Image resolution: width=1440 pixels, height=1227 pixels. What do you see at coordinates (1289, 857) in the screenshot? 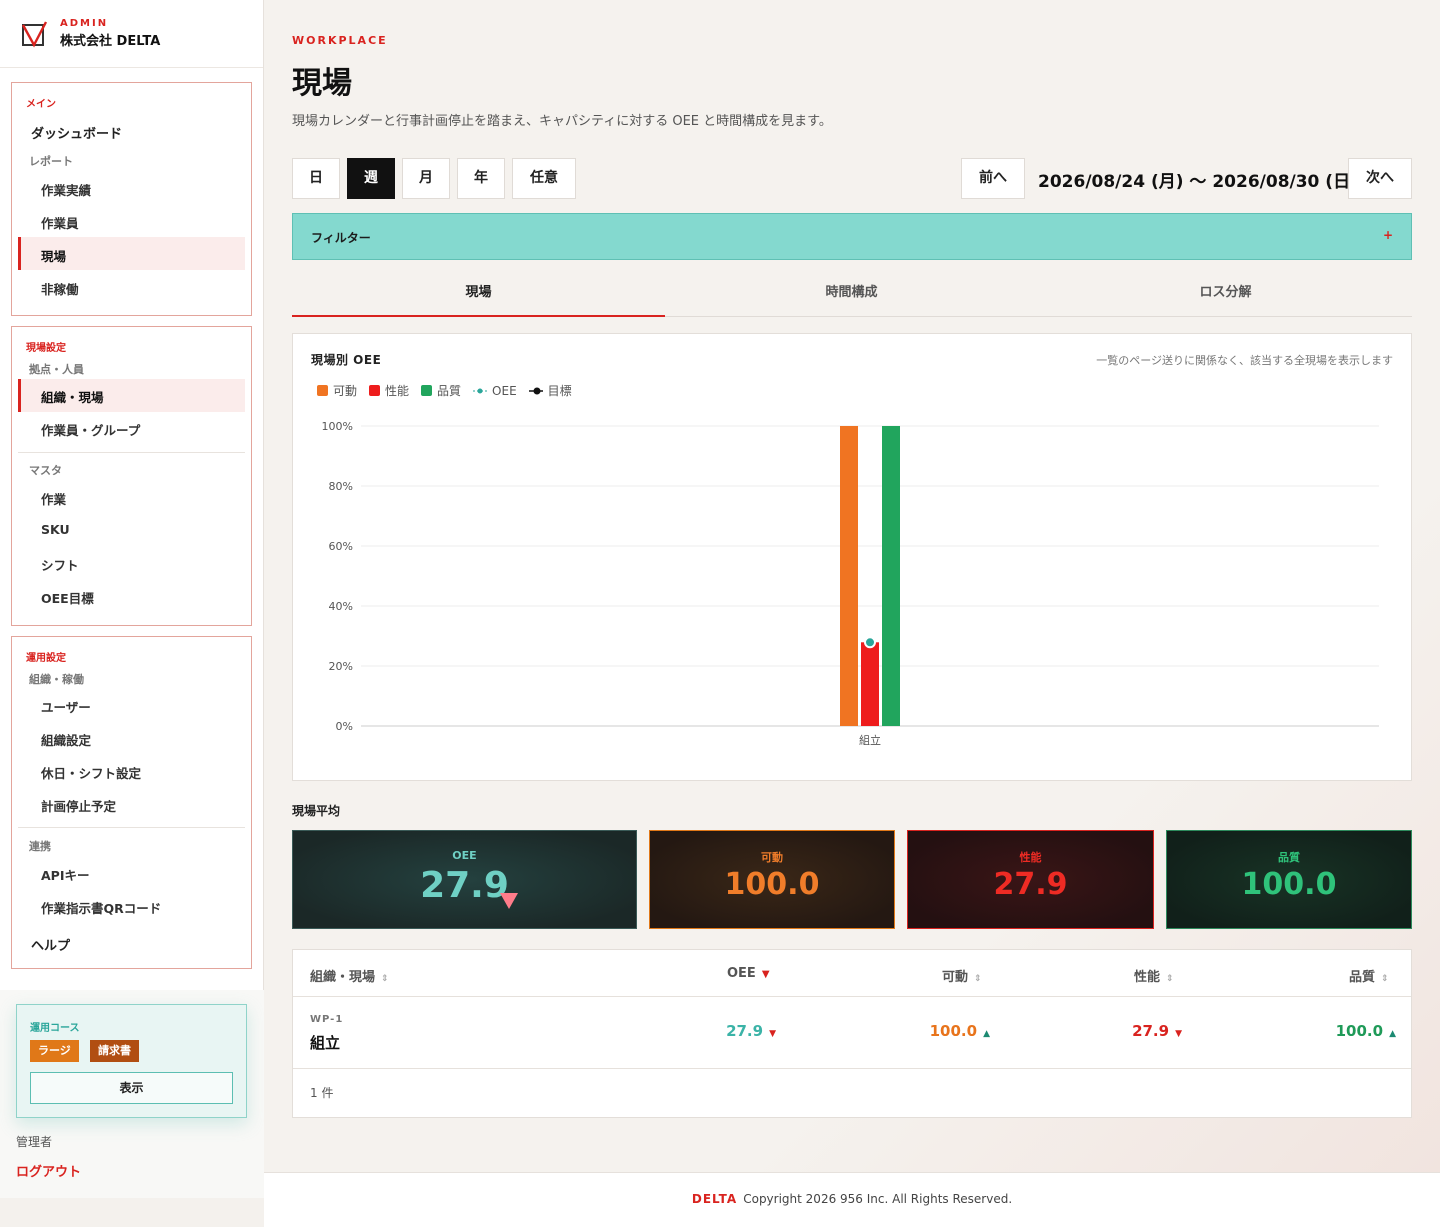
I see `kpi-quality-label: 品質` at bounding box center [1289, 857].